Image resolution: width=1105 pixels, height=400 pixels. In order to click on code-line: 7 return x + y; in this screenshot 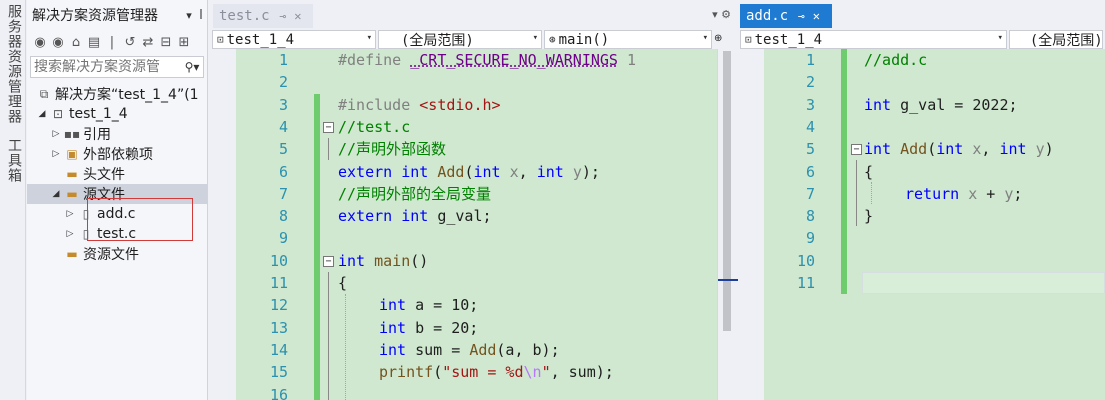, I will do `click(921, 194)`.